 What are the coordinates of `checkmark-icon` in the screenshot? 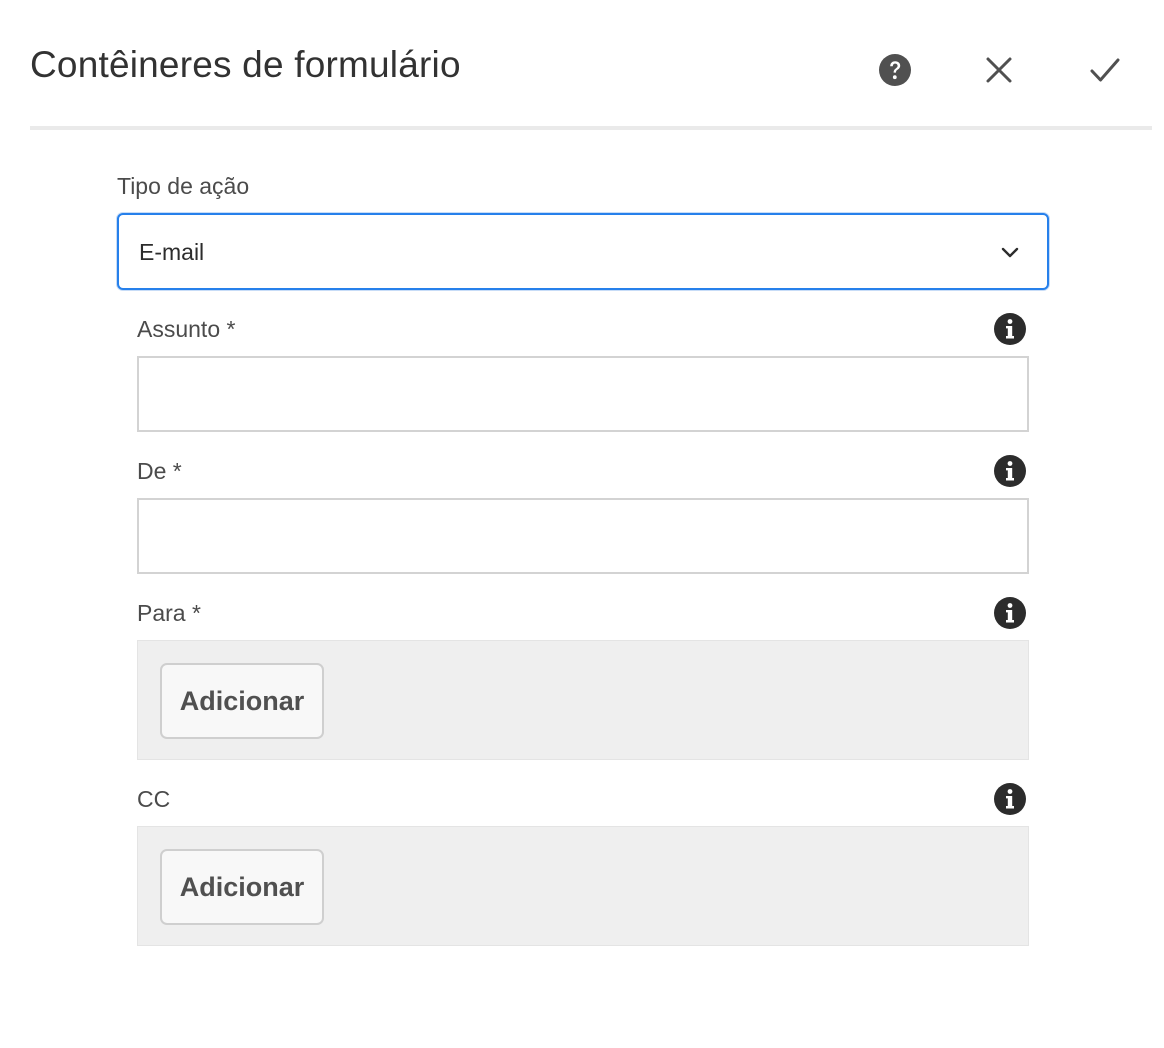 It's located at (1105, 70).